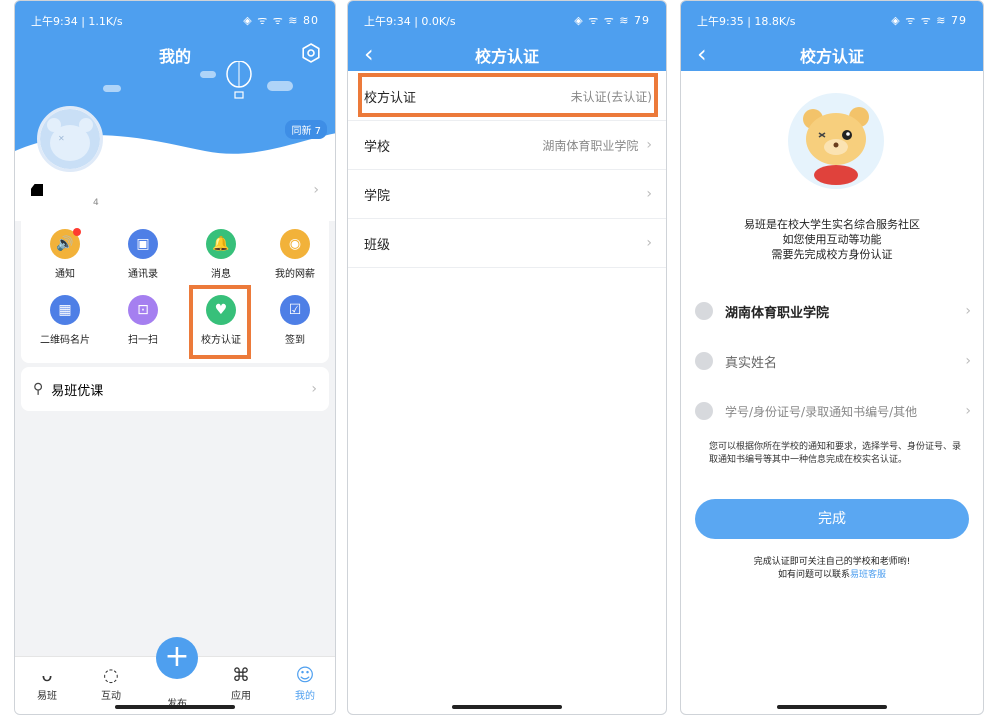 This screenshot has height=715, width=984. Describe the element at coordinates (143, 274) in the screenshot. I see `grid-item-label: 通讯录` at that location.